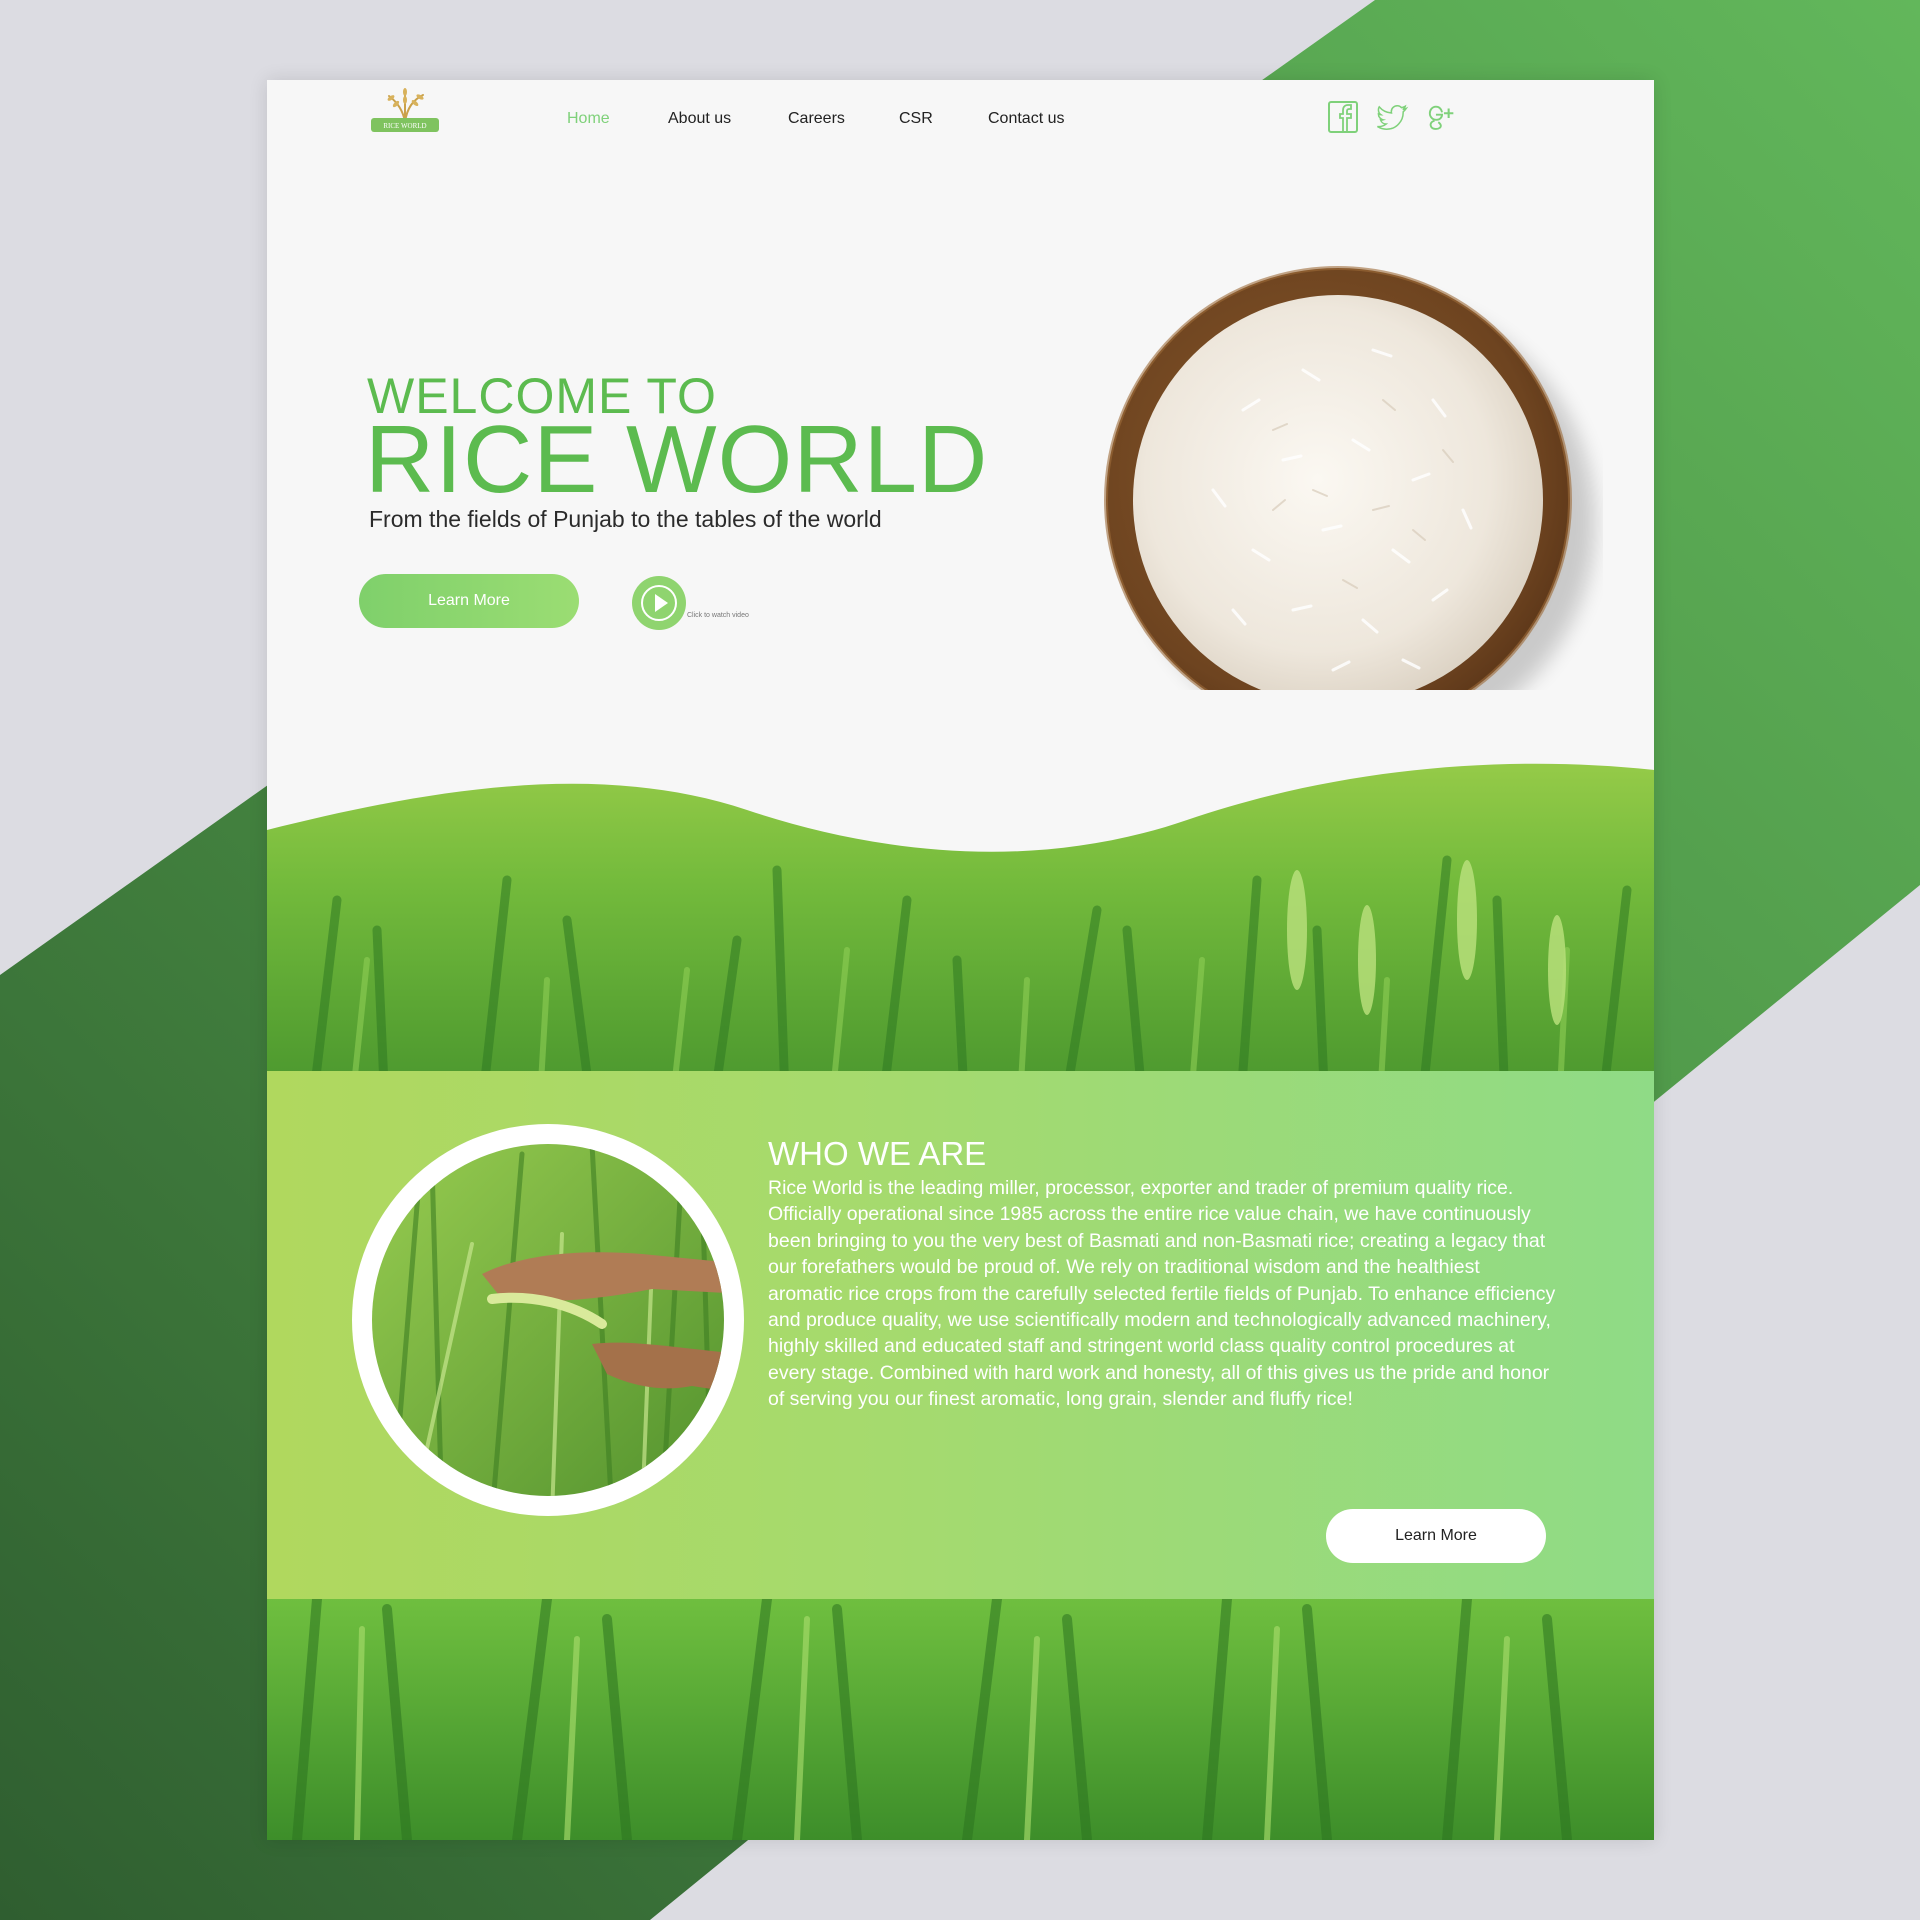  Describe the element at coordinates (1349, 508) in the screenshot. I see `rice-bowl-image` at that location.